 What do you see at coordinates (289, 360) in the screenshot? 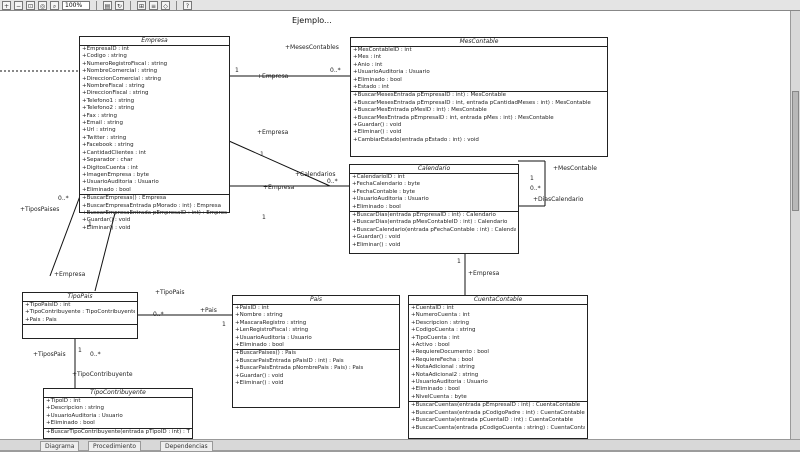
I see `method: +BuscarPaisEntrada pPaisID : int) : Pais` at bounding box center [289, 360].